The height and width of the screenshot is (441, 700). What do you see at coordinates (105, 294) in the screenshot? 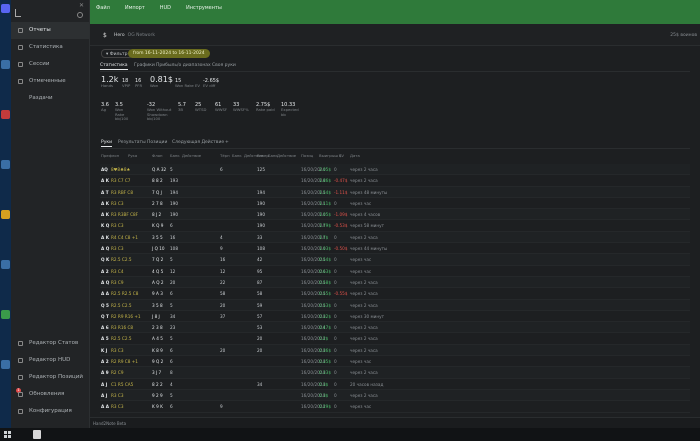
I see `hand-cards: A A` at bounding box center [105, 294].